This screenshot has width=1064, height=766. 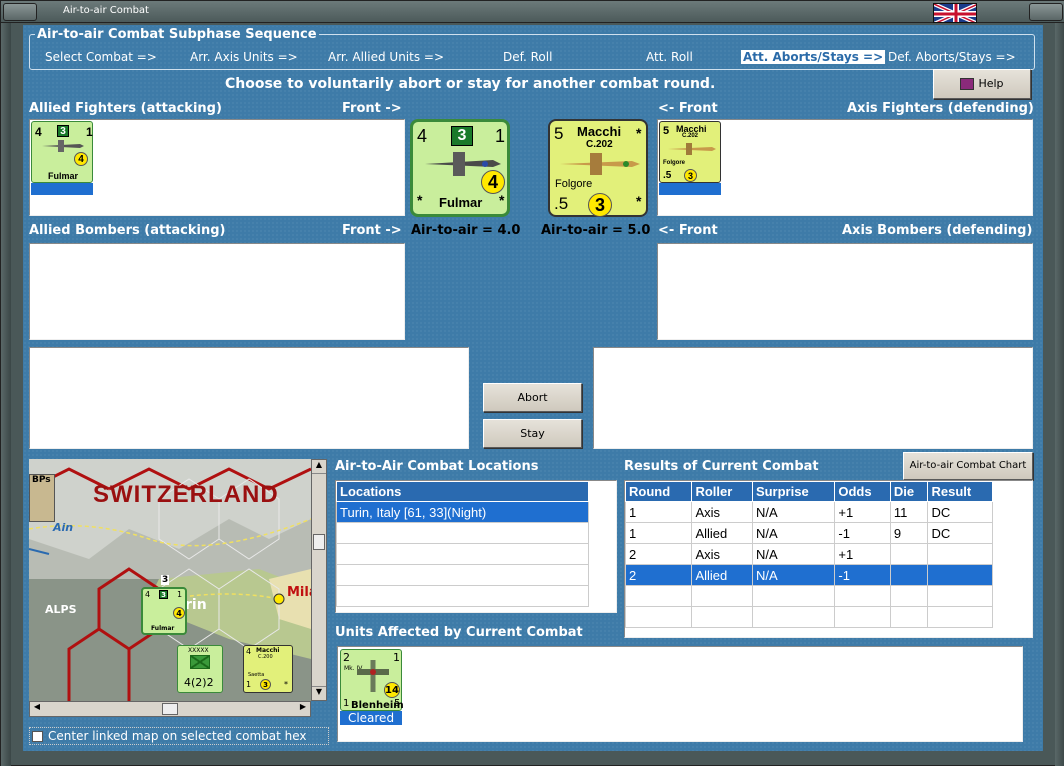 What do you see at coordinates (845, 167) in the screenshot?
I see `axis-fighters-box: 5 Macchi C.202 Folgore .5 3` at bounding box center [845, 167].